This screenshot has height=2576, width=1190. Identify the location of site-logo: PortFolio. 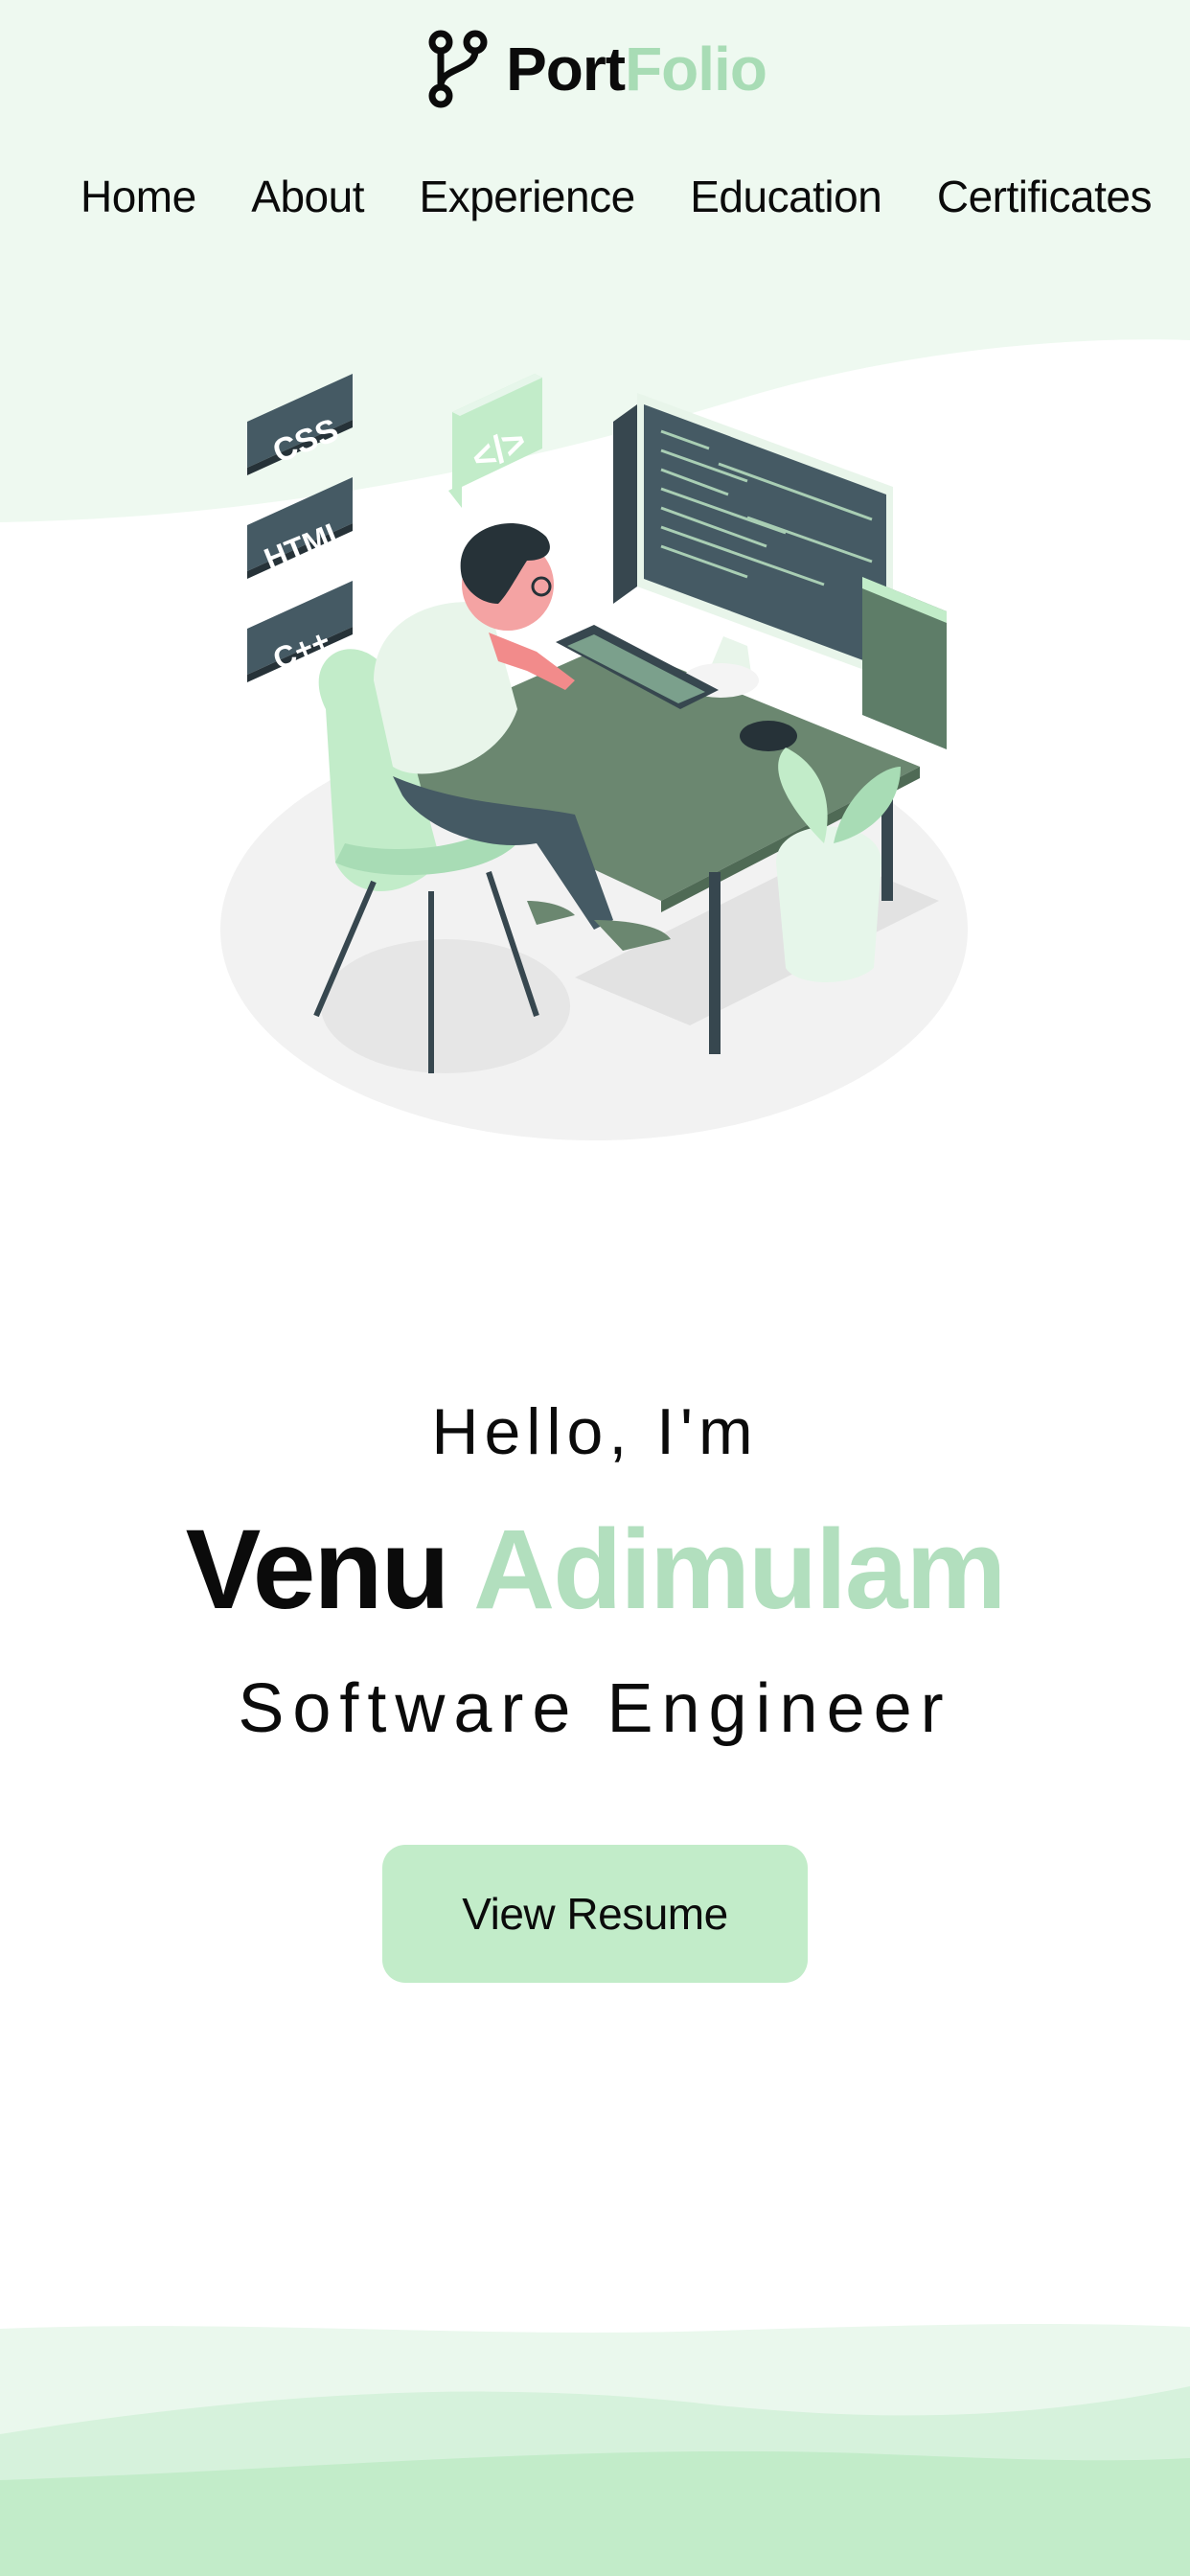
(595, 69).